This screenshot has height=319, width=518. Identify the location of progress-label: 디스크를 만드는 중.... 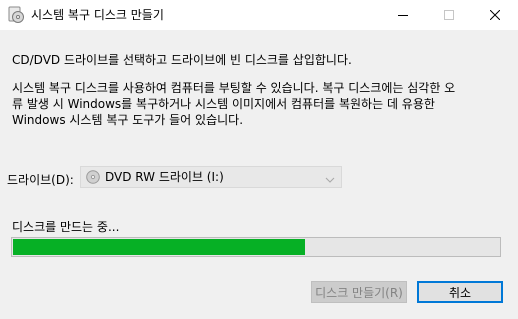
(66, 227).